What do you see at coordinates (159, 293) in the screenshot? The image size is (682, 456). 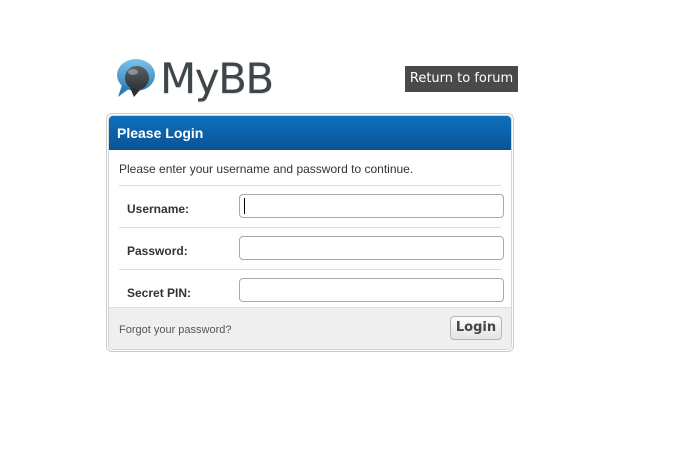 I see `secret-pin-label: Secret PIN:` at bounding box center [159, 293].